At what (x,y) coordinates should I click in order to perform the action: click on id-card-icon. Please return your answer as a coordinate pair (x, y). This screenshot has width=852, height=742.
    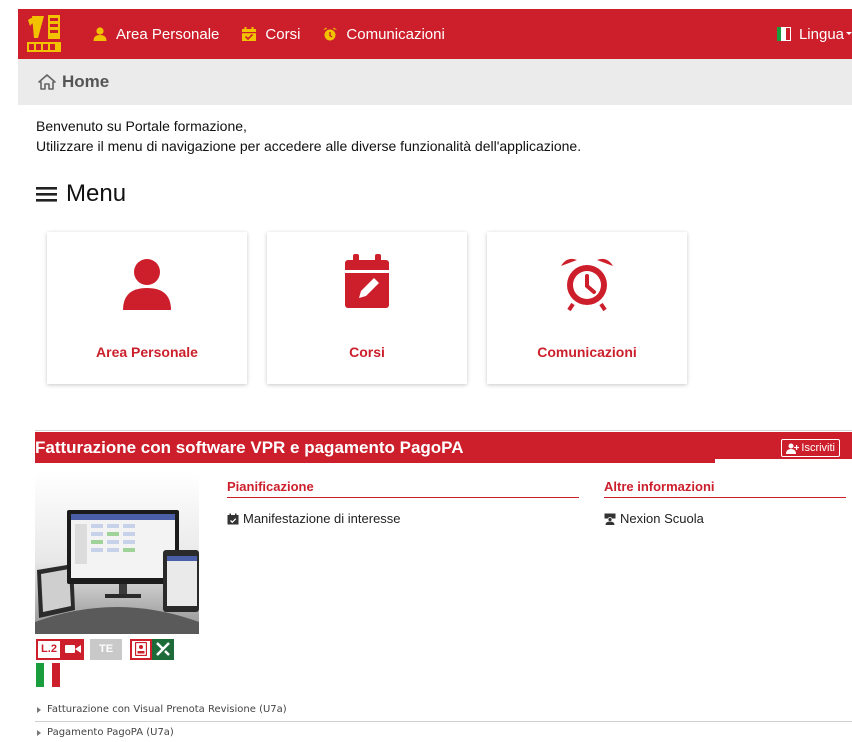
    Looking at the image, I should click on (141, 649).